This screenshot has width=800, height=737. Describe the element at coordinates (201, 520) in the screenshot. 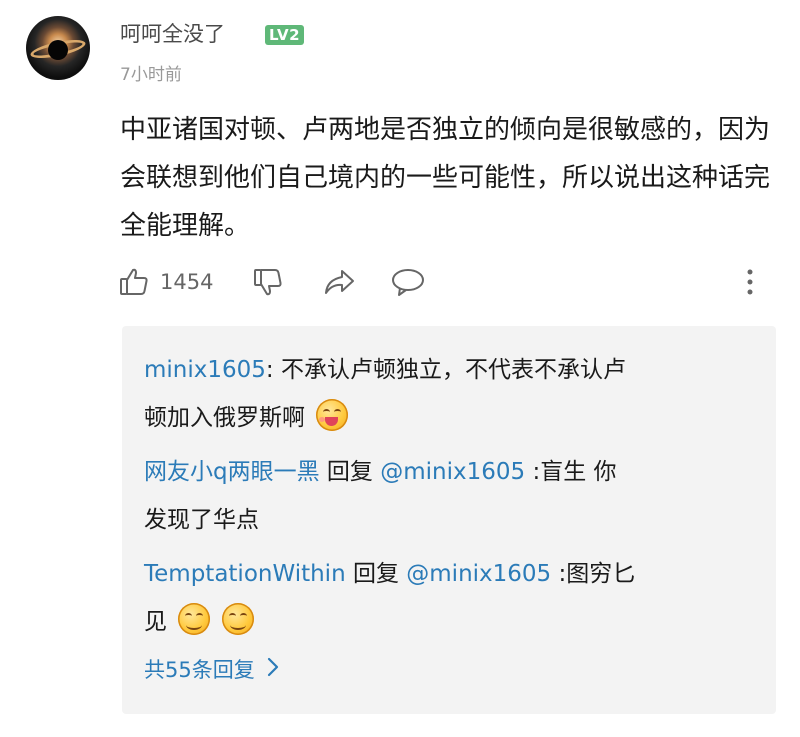

I see `reply-text-cont: 发现了华点` at that location.